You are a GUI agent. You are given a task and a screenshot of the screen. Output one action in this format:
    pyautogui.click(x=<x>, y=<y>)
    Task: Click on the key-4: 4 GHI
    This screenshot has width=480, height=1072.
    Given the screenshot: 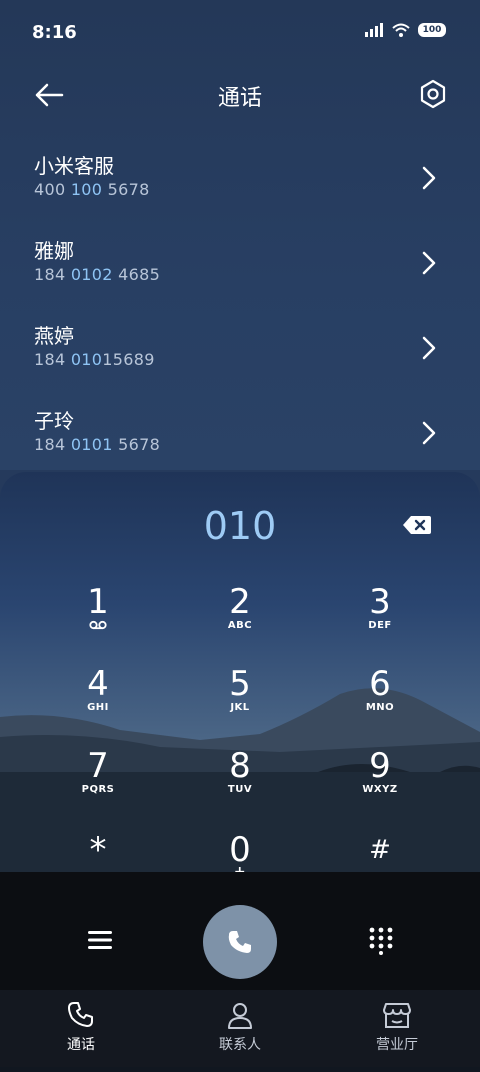 What is the action you would take?
    pyautogui.click(x=98, y=706)
    